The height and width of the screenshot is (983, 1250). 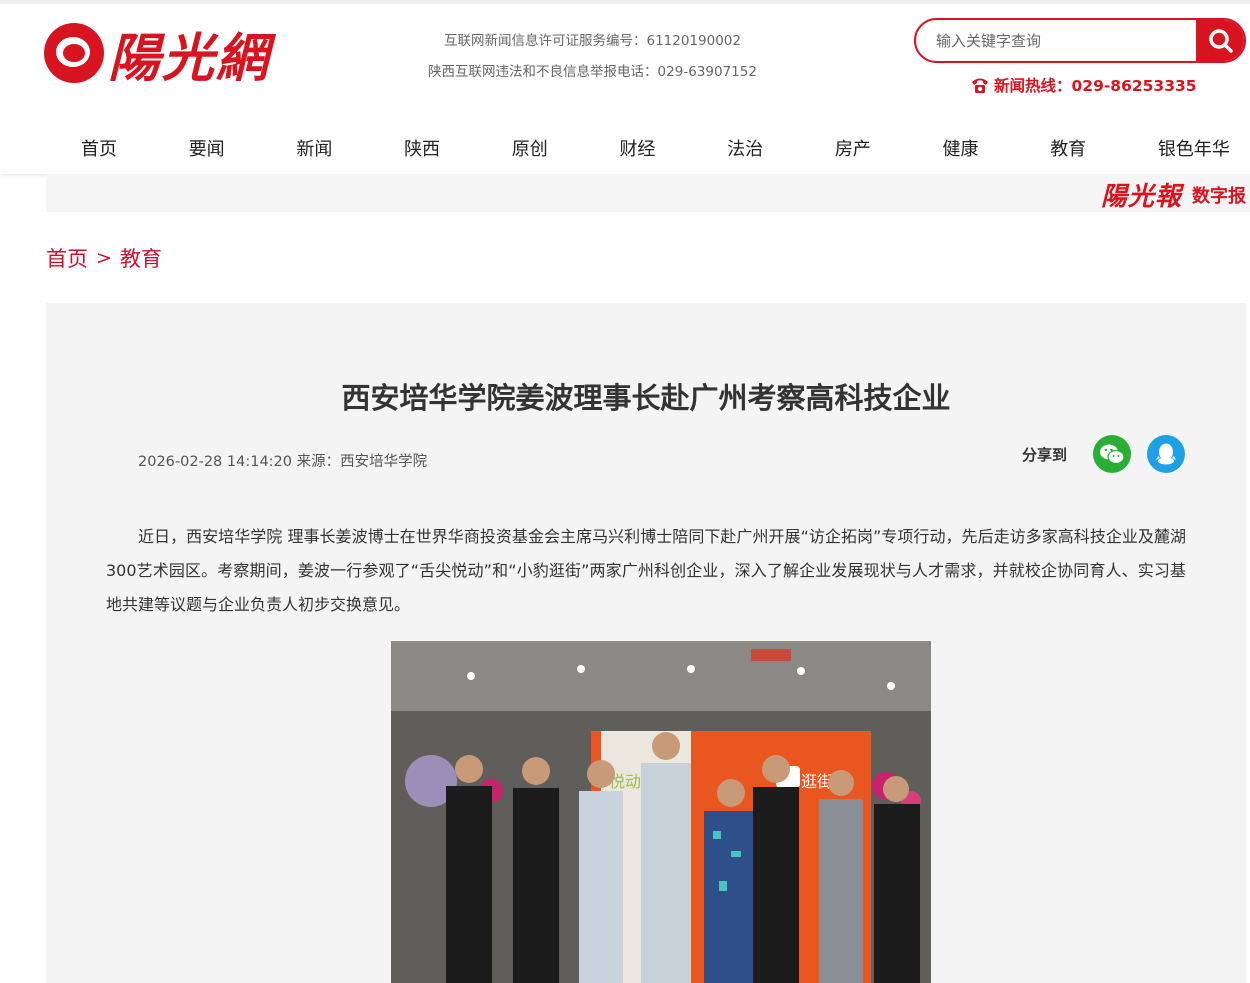 I want to click on nav-item-original: 原创, so click(x=530, y=152).